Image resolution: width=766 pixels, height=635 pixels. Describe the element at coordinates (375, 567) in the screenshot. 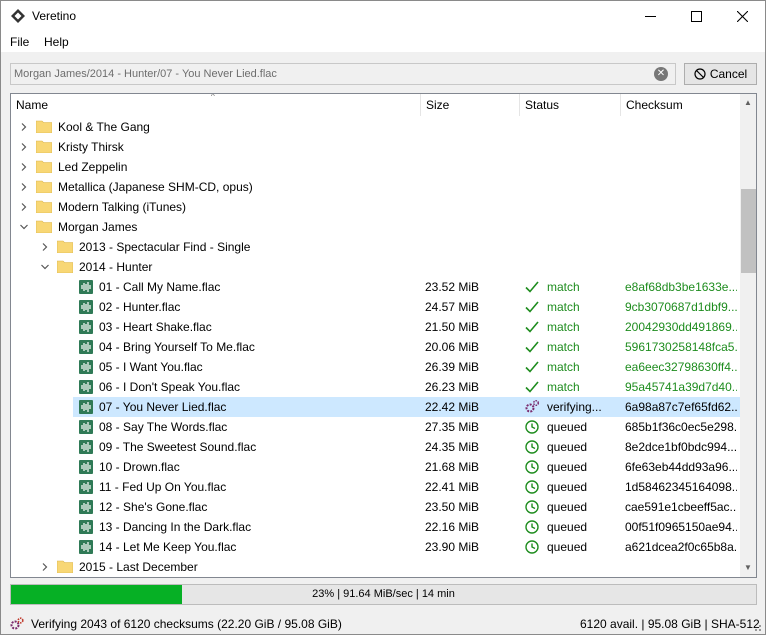

I see `tree-row-folder: 2015 - Last December` at that location.